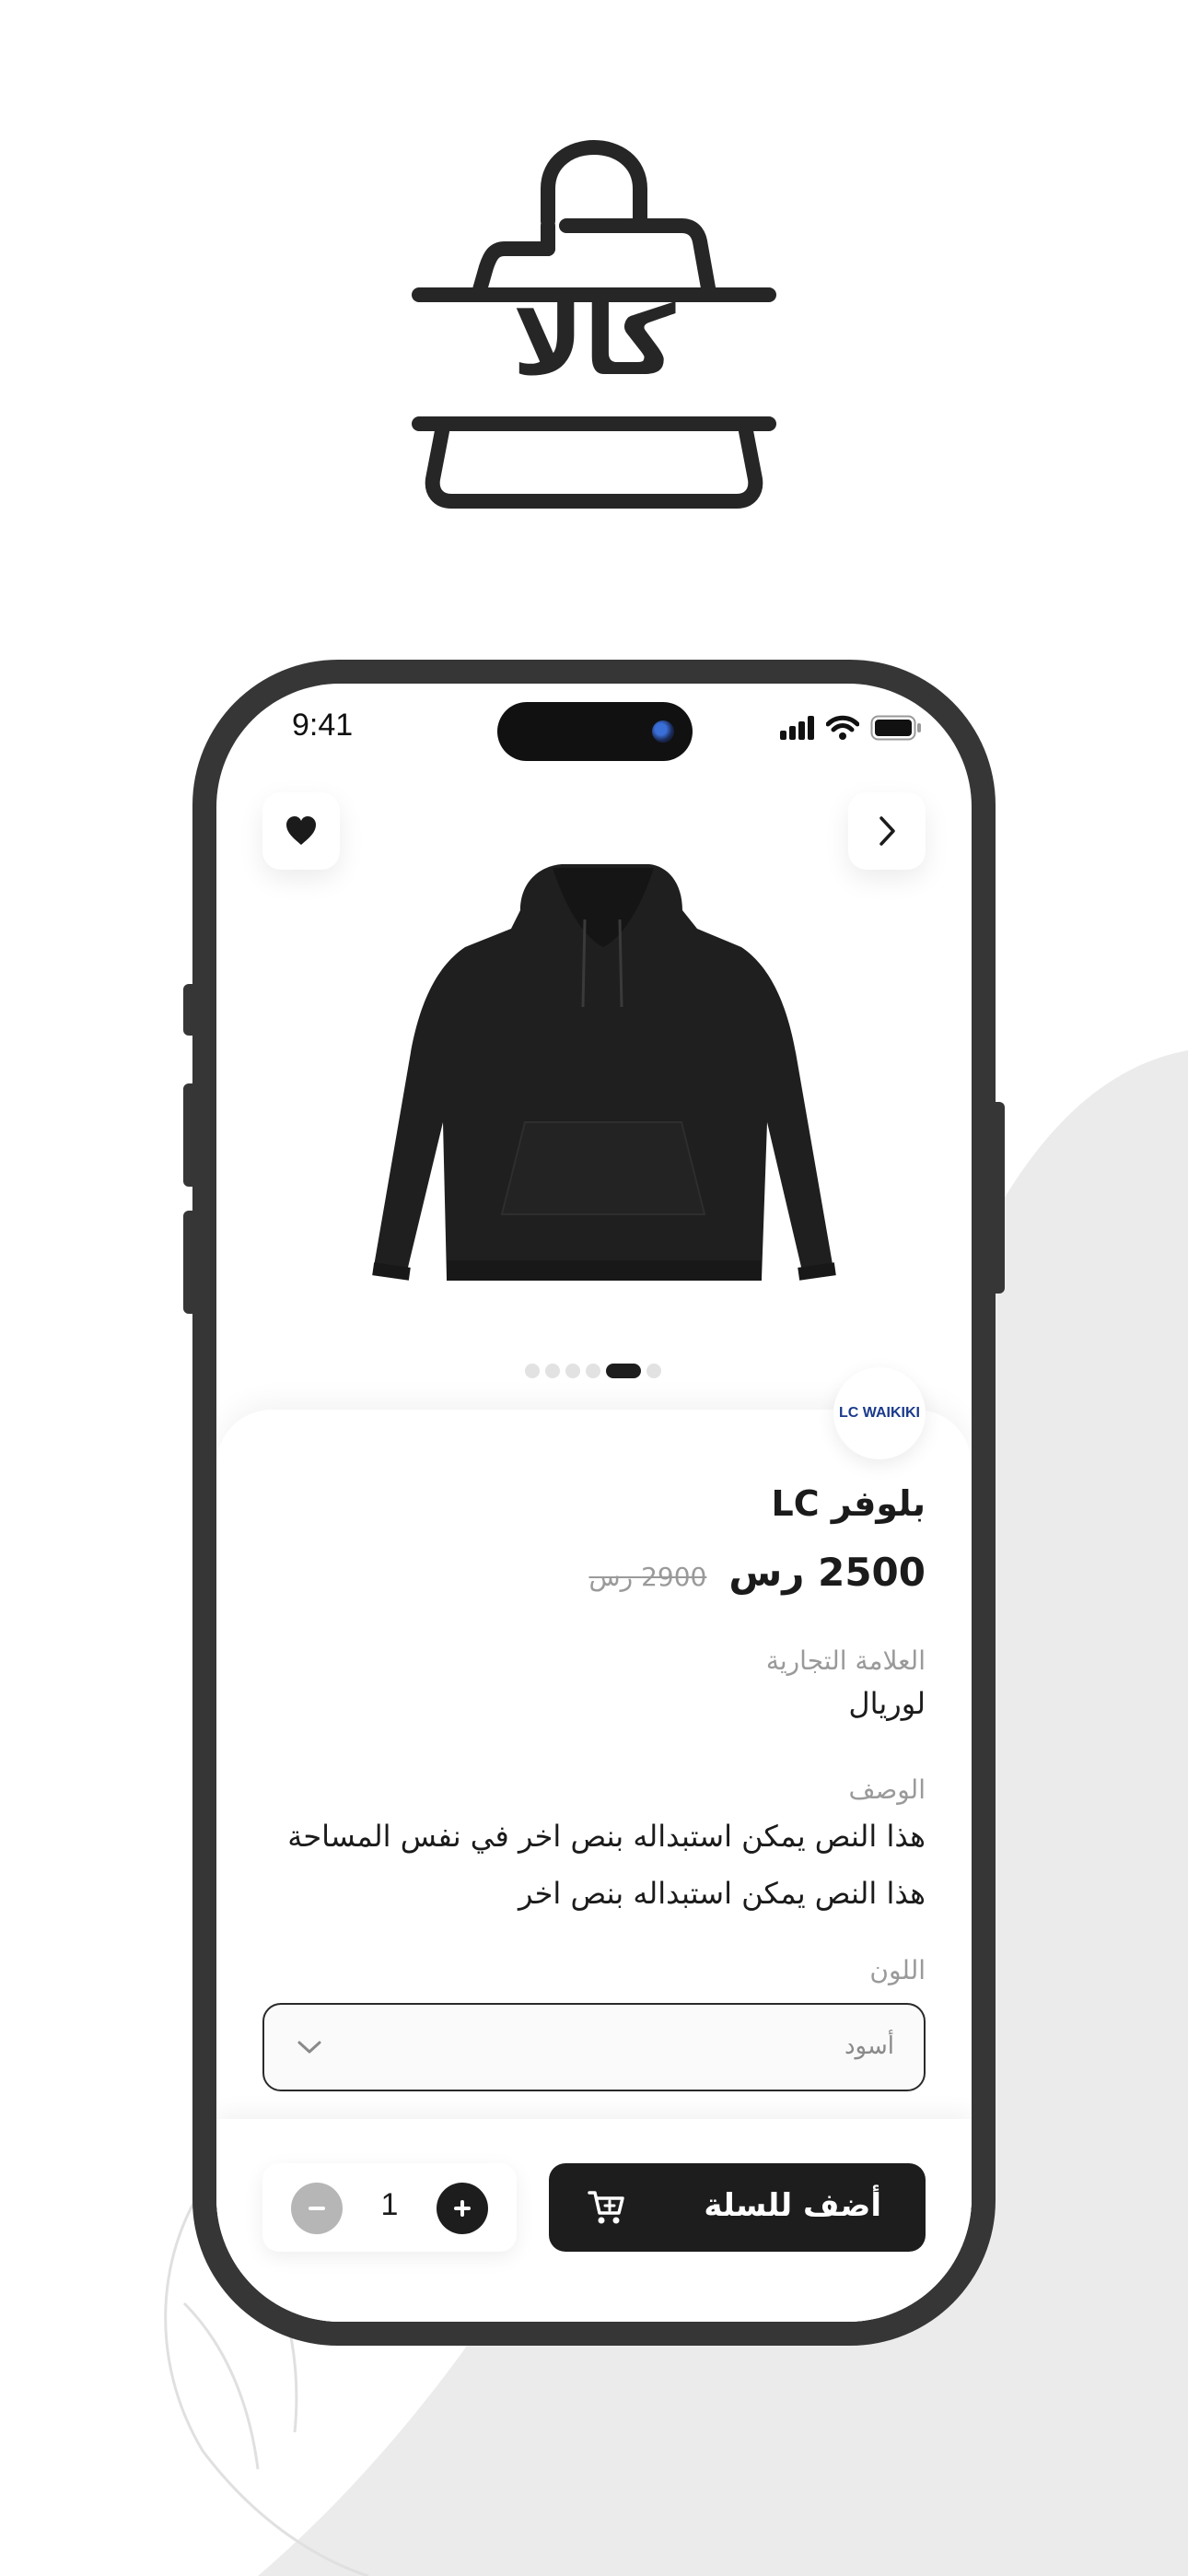 This screenshot has height=2576, width=1188. I want to click on product-image-hoodie, so click(604, 1072).